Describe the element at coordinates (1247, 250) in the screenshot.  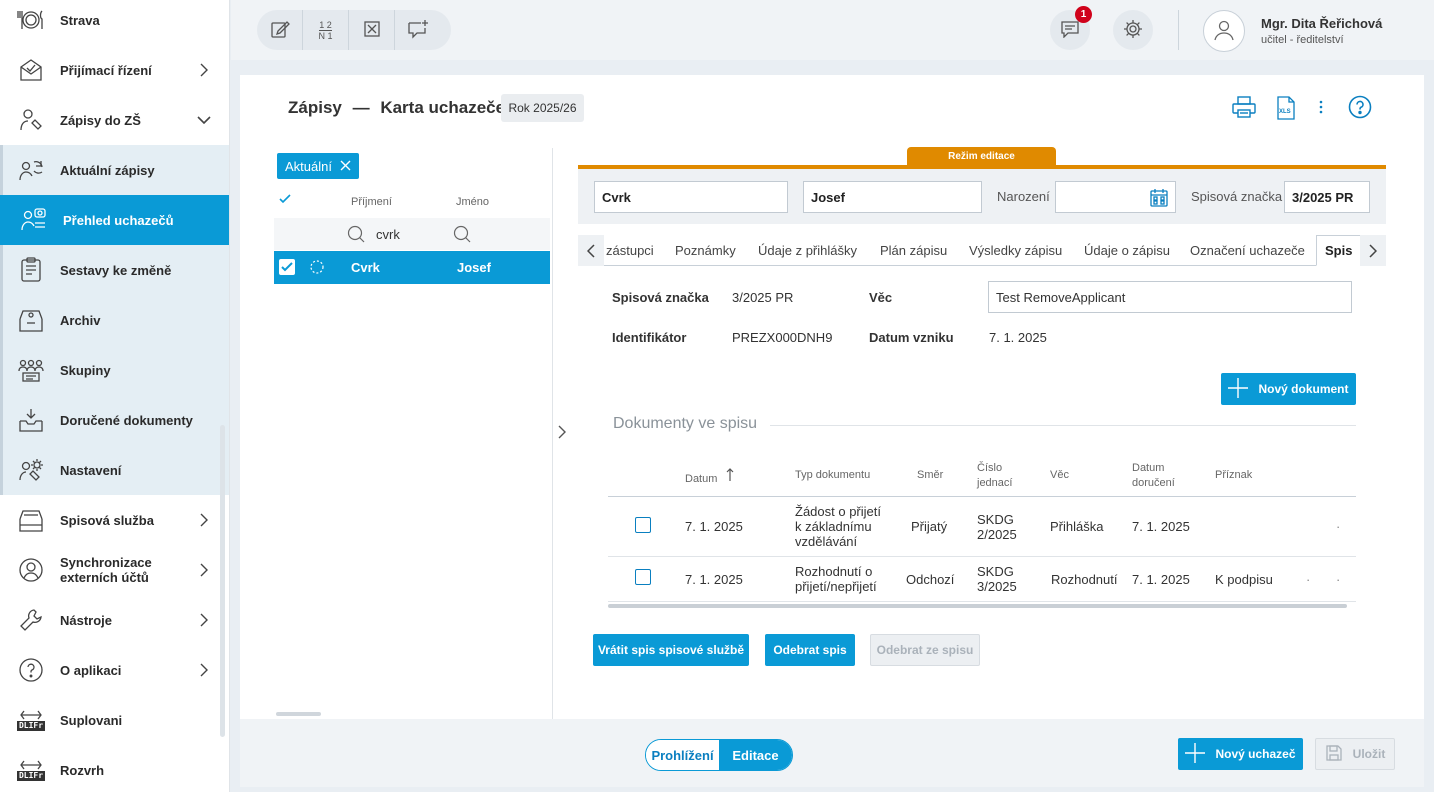
I see `tab-oznaceni-uchazece: Označení uchazeče` at that location.